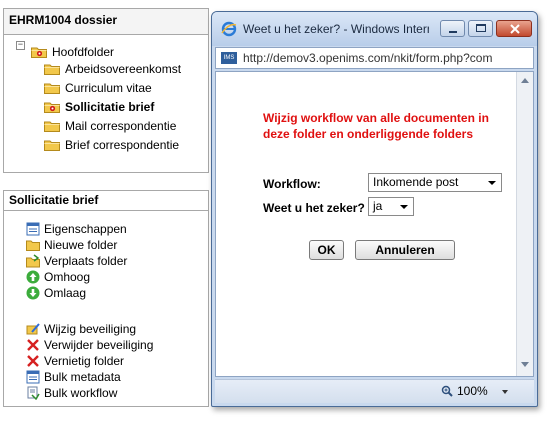 This screenshot has height=429, width=547. Describe the element at coordinates (33, 393) in the screenshot. I see `bulk-workflow-icon` at that location.